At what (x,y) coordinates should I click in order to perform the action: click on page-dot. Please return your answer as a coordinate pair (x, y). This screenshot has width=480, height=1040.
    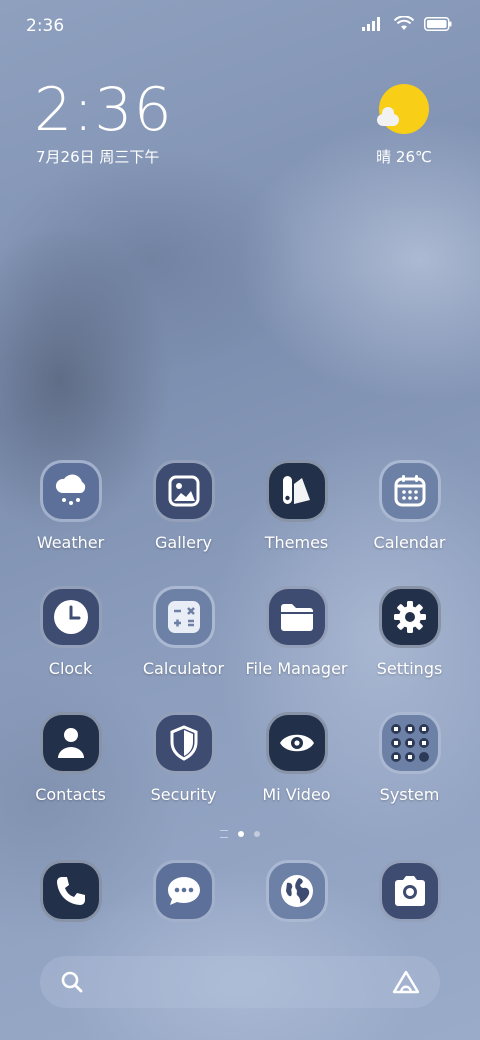
    Looking at the image, I should click on (257, 834).